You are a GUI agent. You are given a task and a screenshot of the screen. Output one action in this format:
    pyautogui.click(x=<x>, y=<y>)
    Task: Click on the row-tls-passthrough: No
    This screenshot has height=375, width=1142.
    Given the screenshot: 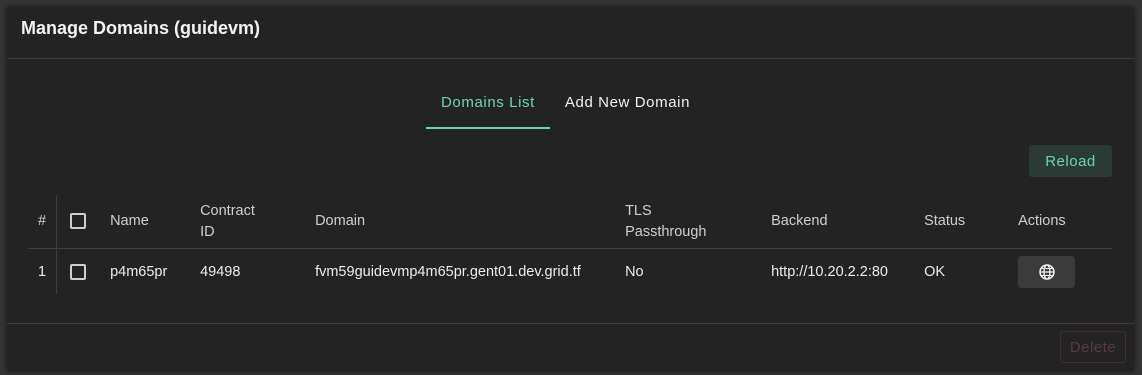 What is the action you would take?
    pyautogui.click(x=634, y=271)
    